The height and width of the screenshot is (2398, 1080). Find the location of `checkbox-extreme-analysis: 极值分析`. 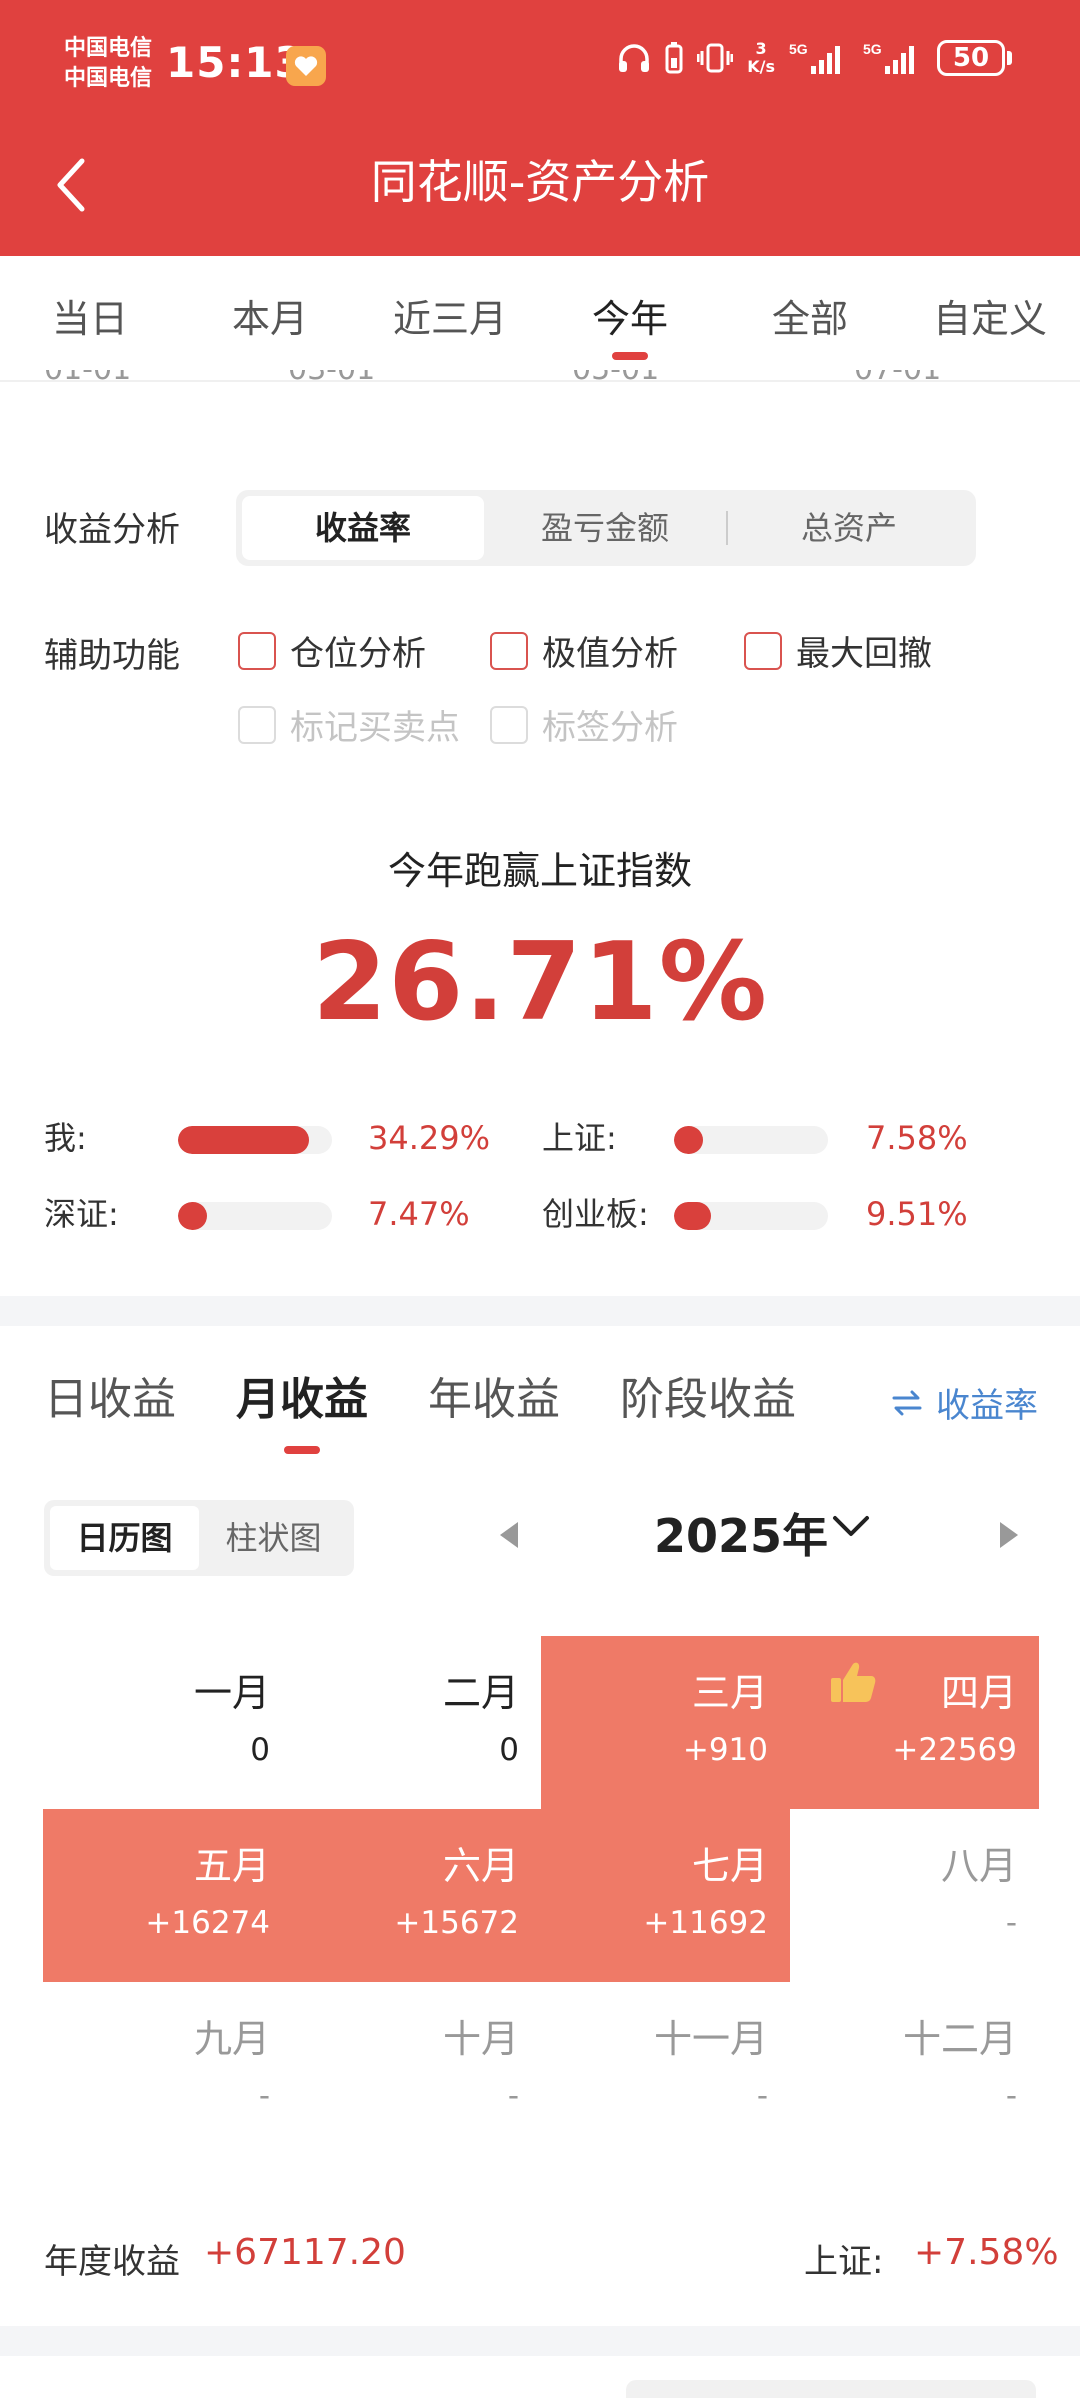

checkbox-extreme-analysis: 极值分析 is located at coordinates (584, 650).